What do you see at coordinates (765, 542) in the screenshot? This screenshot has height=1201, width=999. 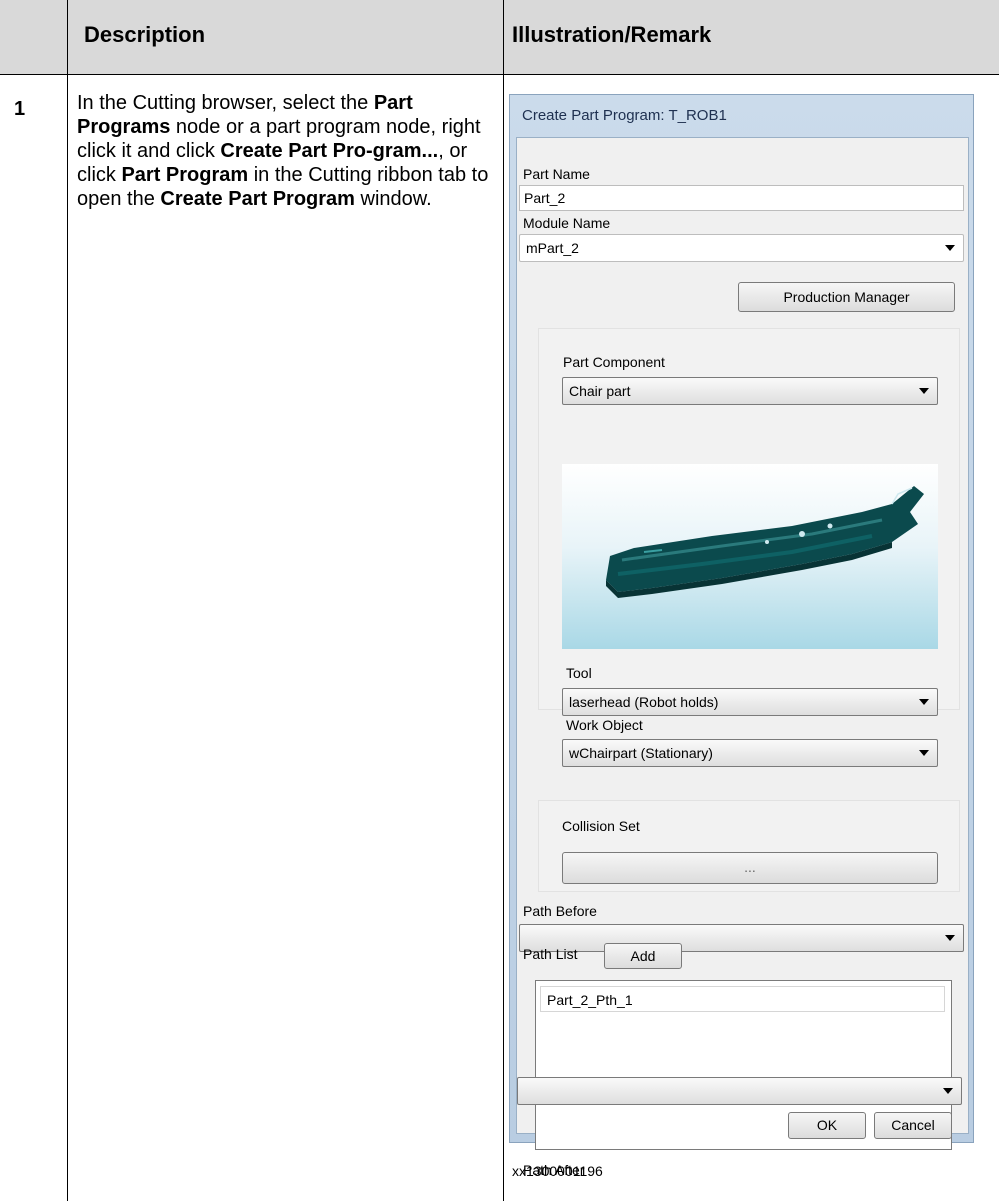 I see `chair-part-model` at bounding box center [765, 542].